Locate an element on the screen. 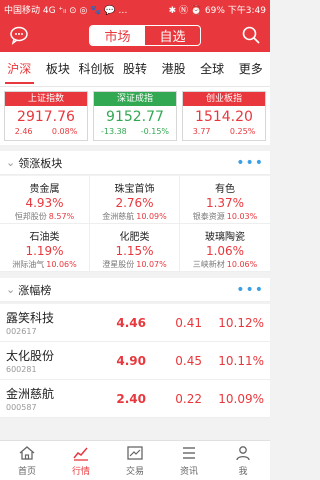 The width and height of the screenshot is (320, 480). sector-percent: 1.15% is located at coordinates (134, 251).